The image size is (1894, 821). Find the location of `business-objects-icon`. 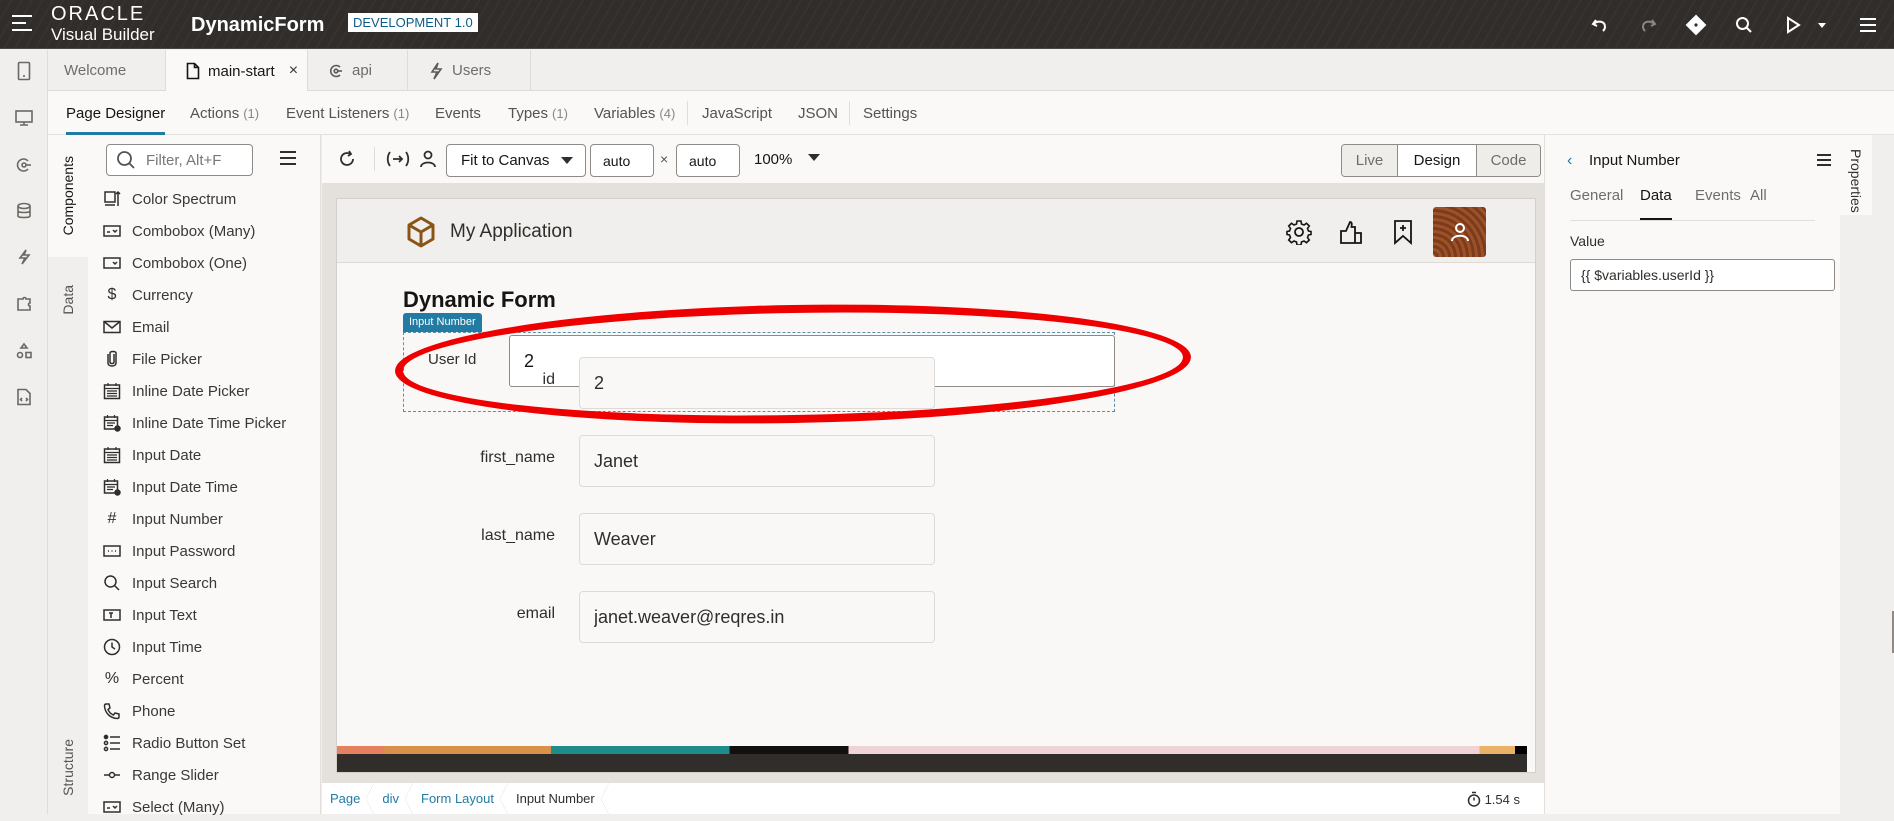

business-objects-icon is located at coordinates (24, 211).